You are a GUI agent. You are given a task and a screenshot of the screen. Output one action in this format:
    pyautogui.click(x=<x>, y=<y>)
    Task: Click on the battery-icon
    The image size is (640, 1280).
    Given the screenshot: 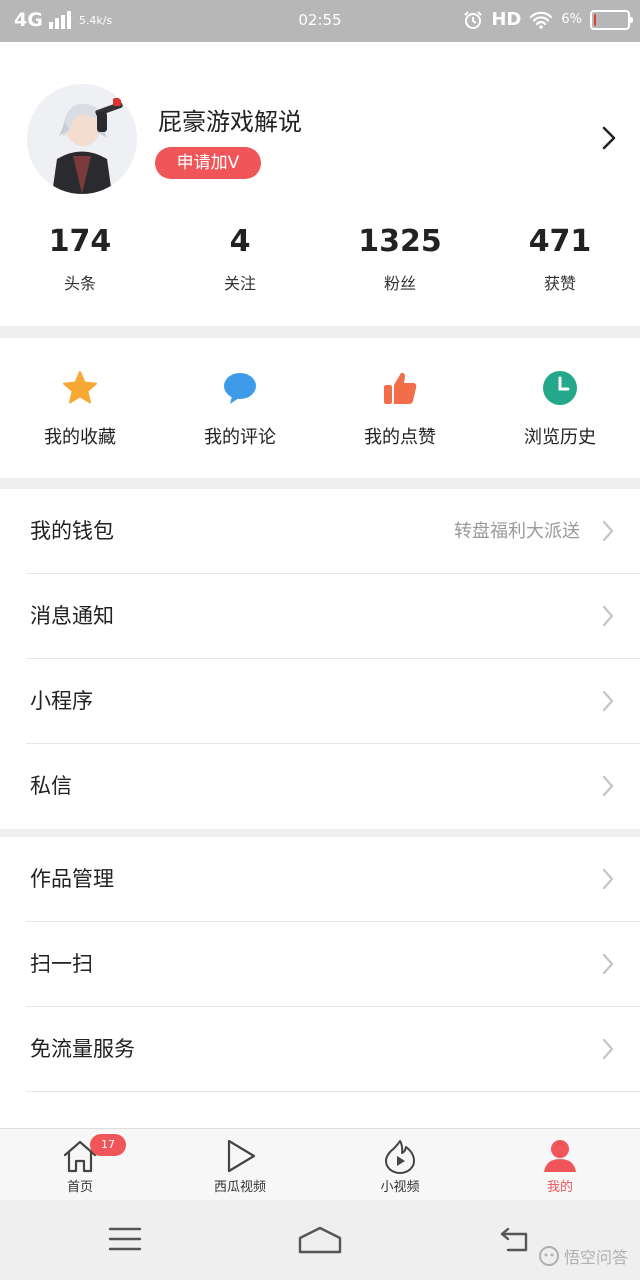 What is the action you would take?
    pyautogui.click(x=611, y=19)
    